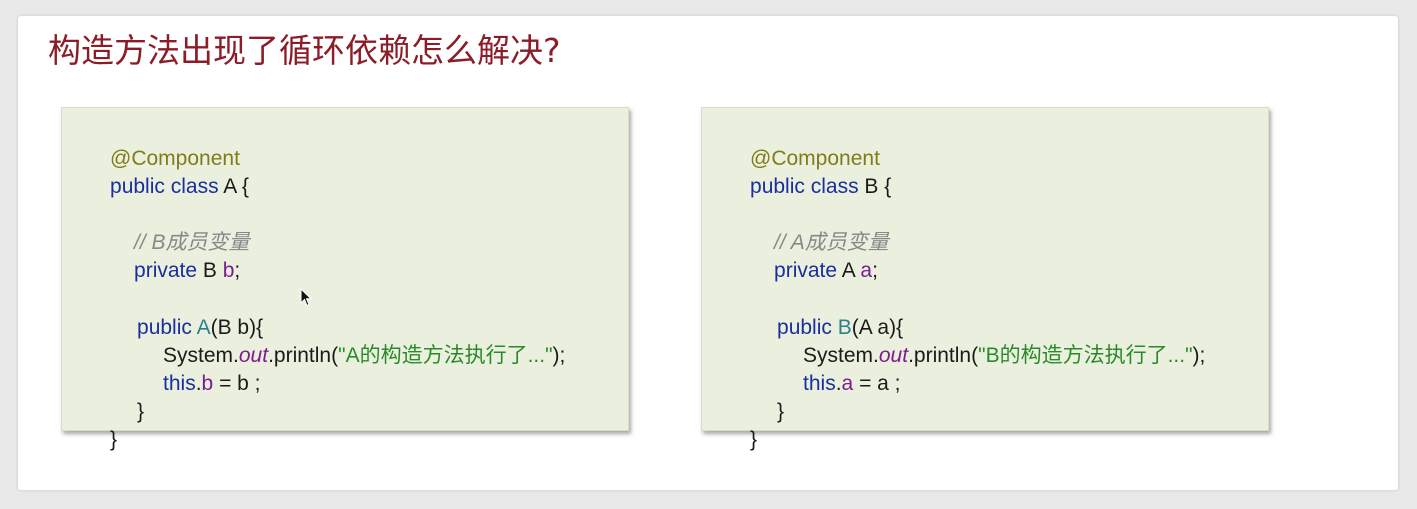 The width and height of the screenshot is (1417, 509). Describe the element at coordinates (803, 171) in the screenshot. I see `code-line-class-decl: public class B {` at that location.